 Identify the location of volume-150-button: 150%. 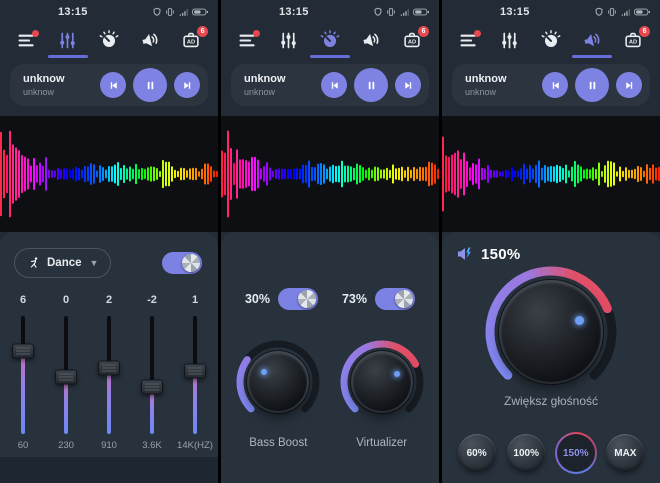
(575, 453).